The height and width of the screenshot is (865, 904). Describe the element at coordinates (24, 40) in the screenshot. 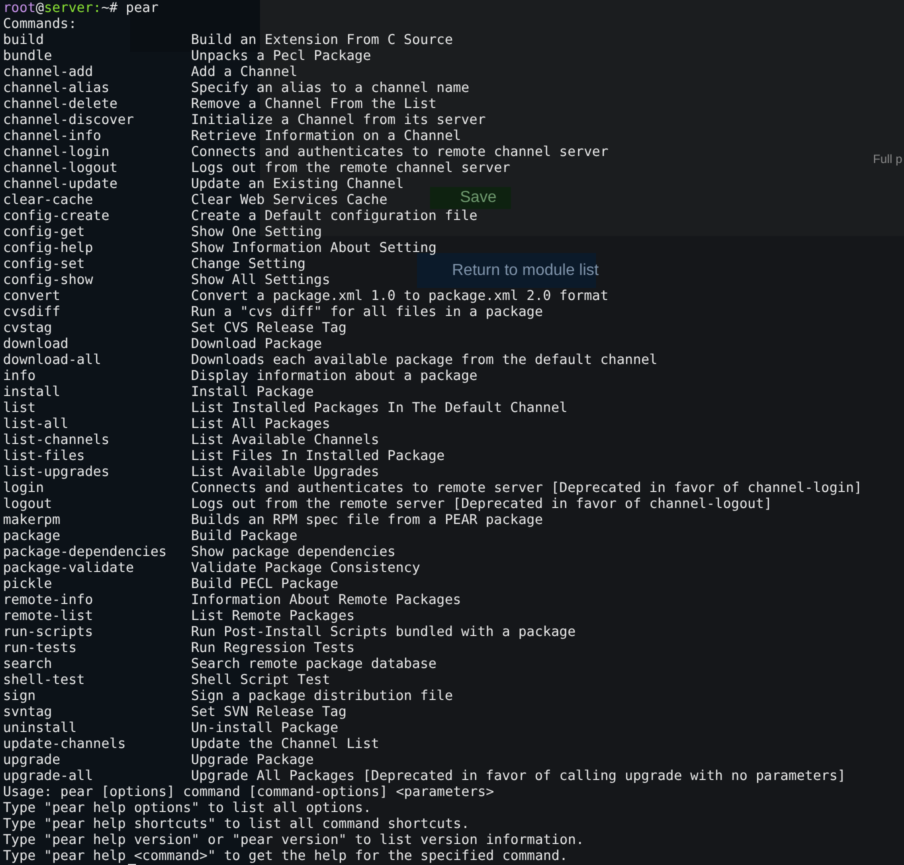

I see `command-name: build` at that location.